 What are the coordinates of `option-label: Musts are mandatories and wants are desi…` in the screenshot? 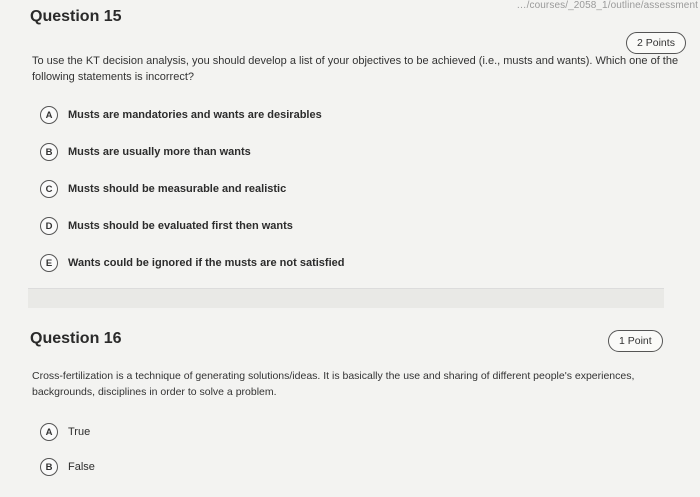 It's located at (195, 115).